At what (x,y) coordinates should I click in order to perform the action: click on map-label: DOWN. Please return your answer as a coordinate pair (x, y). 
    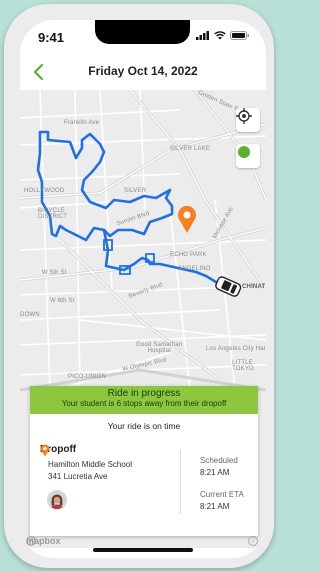
    Looking at the image, I should click on (30, 315).